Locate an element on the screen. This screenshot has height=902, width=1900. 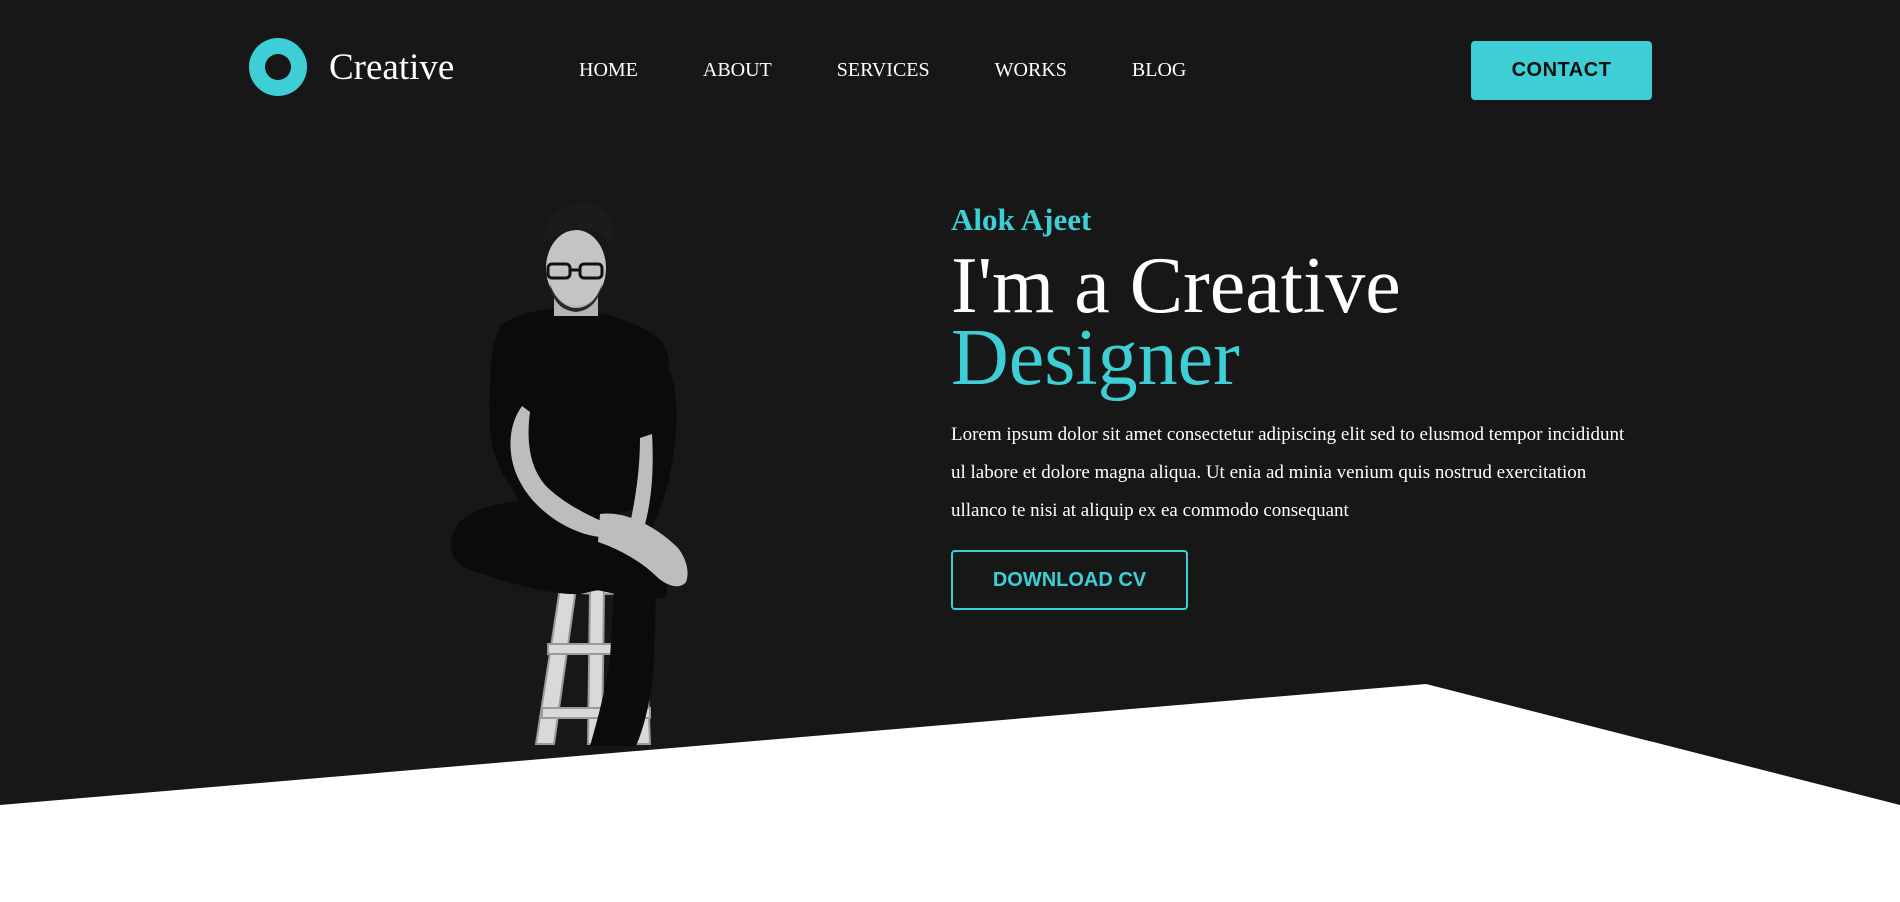
ring-logo-icon is located at coordinates (278, 67).